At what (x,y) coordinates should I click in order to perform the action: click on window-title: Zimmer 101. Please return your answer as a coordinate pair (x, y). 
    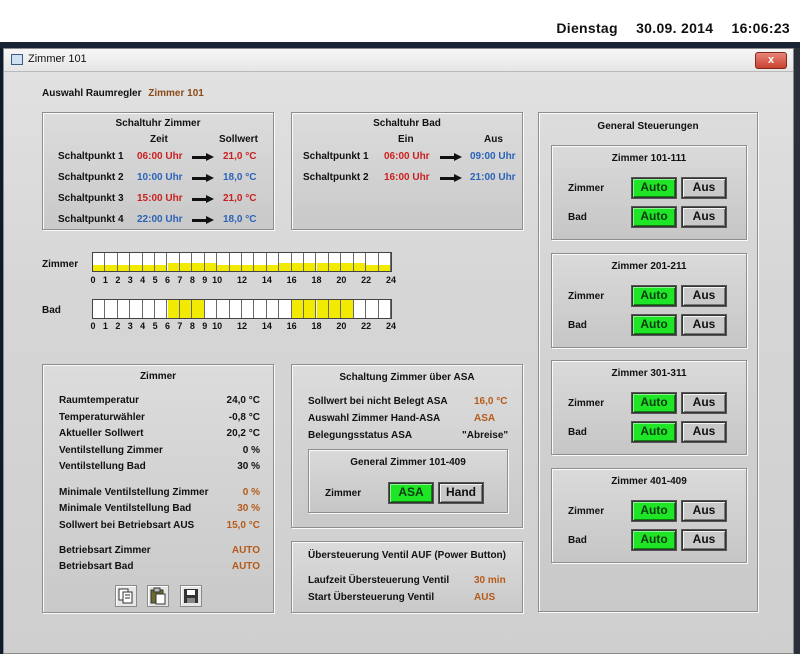
    Looking at the image, I should click on (57, 59).